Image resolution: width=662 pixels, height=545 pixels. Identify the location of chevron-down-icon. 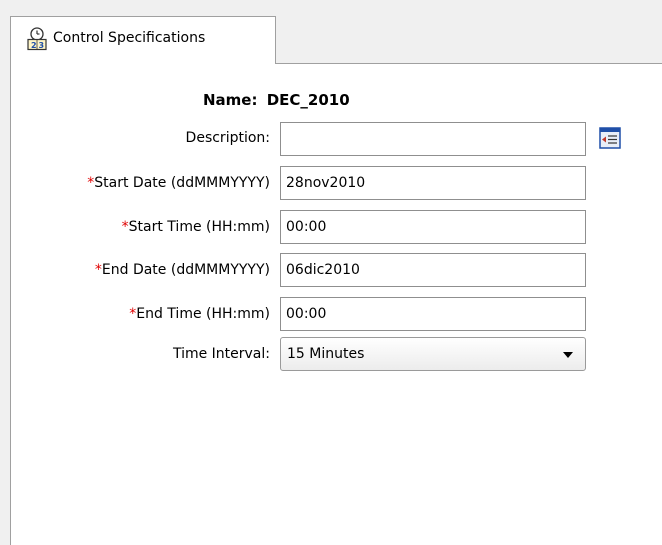
(568, 355).